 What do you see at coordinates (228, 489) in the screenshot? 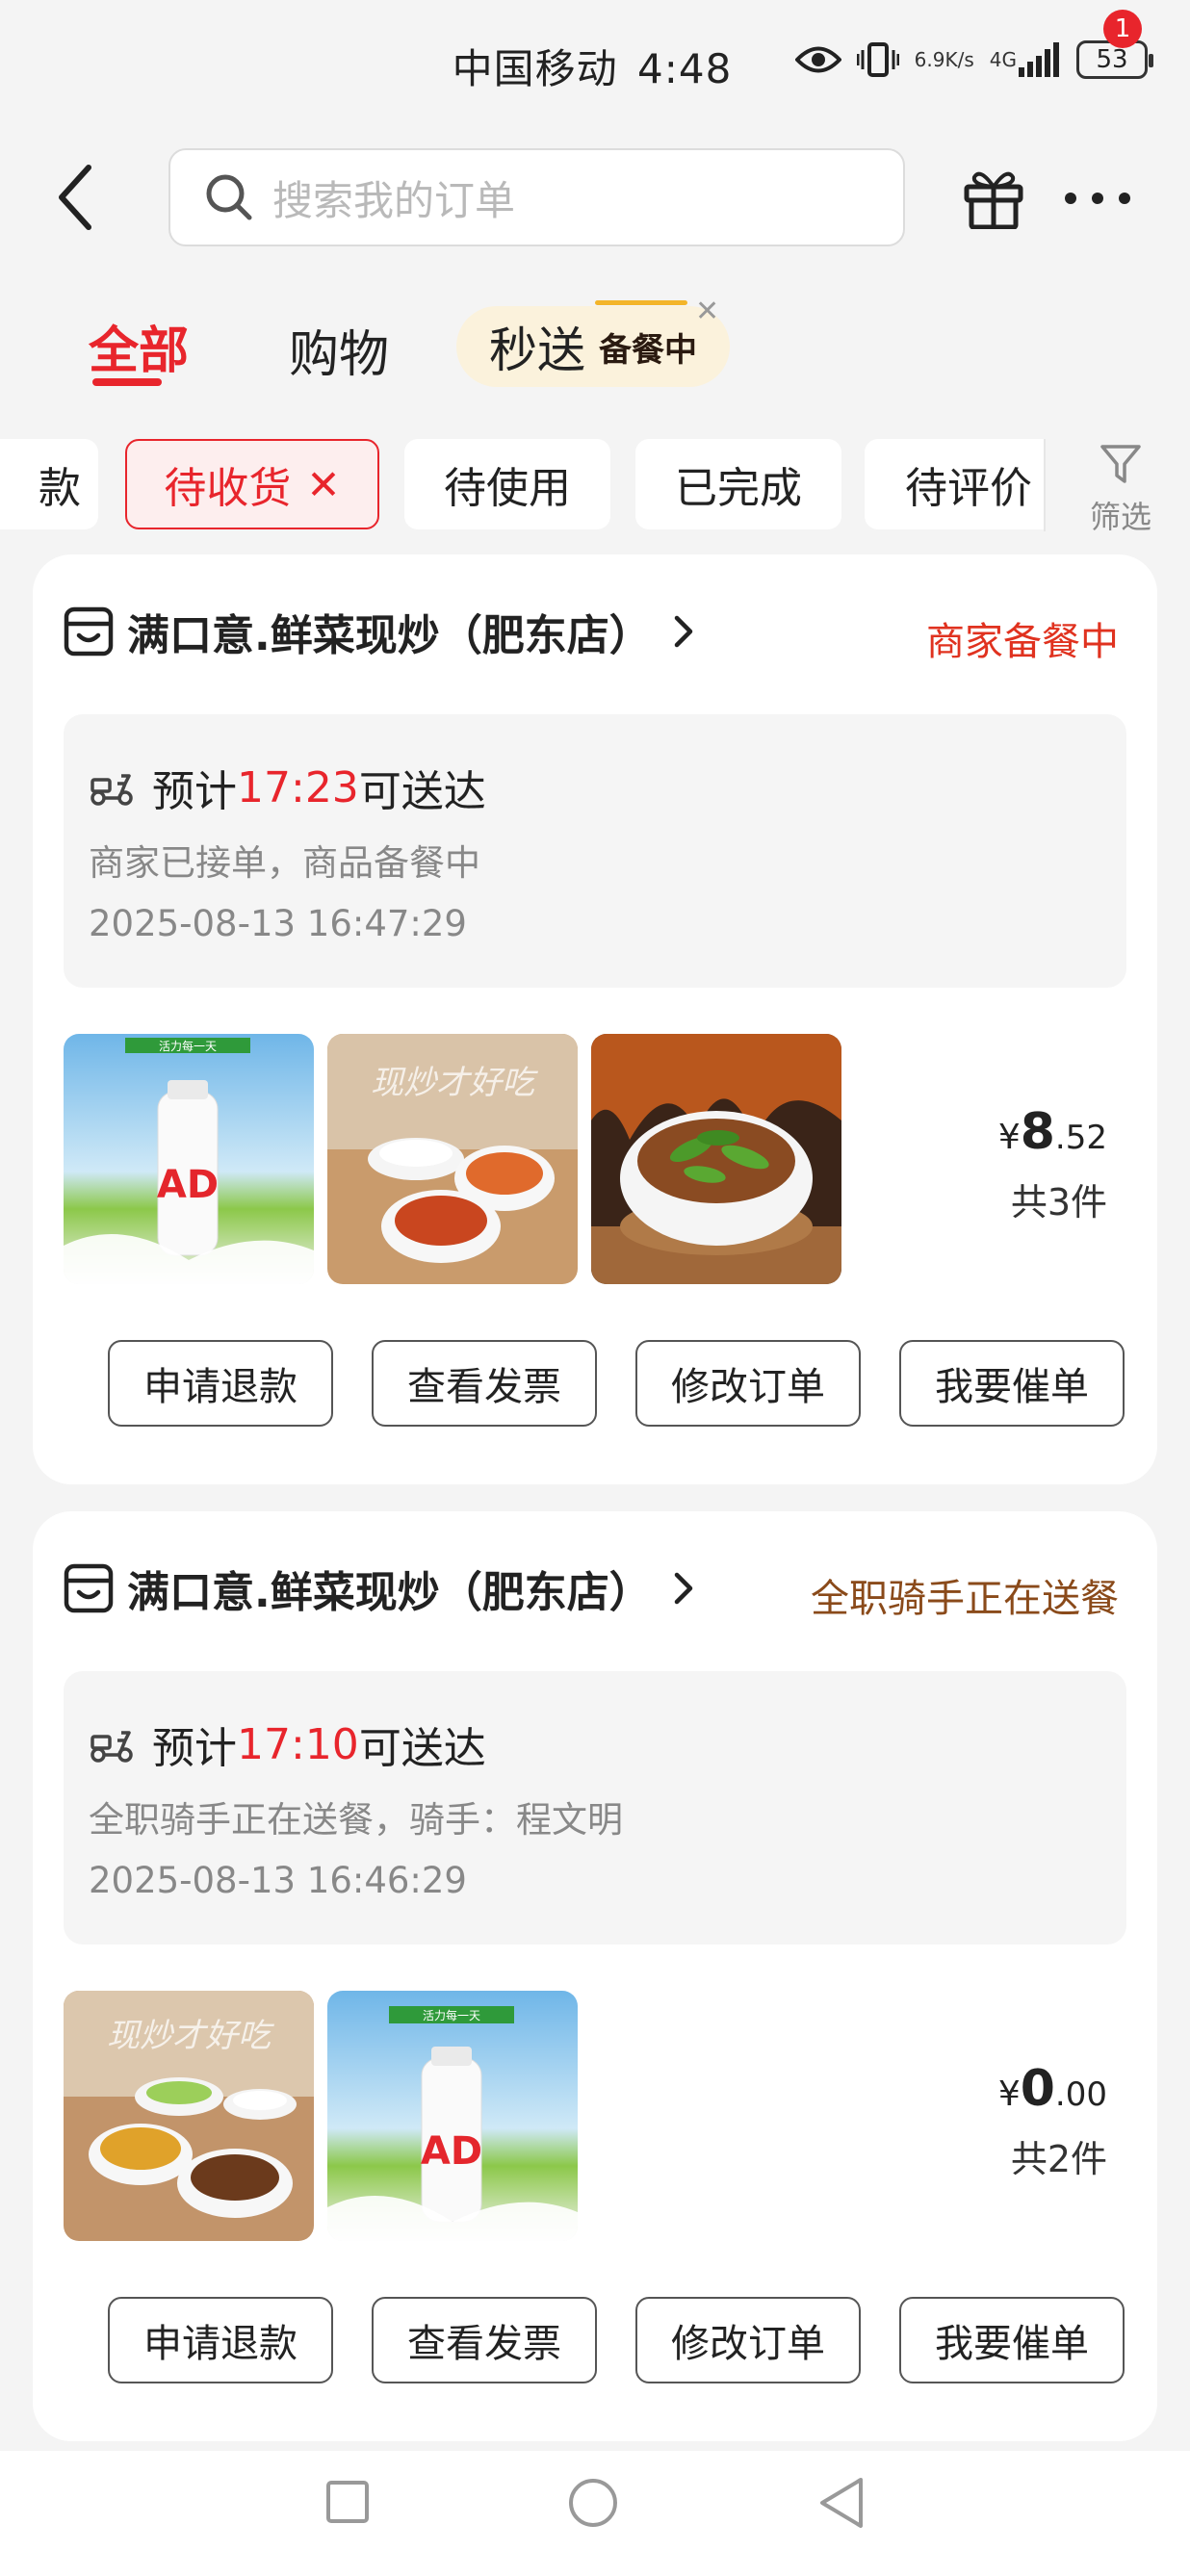
I see `chip-to-receive-label: 待收货` at bounding box center [228, 489].